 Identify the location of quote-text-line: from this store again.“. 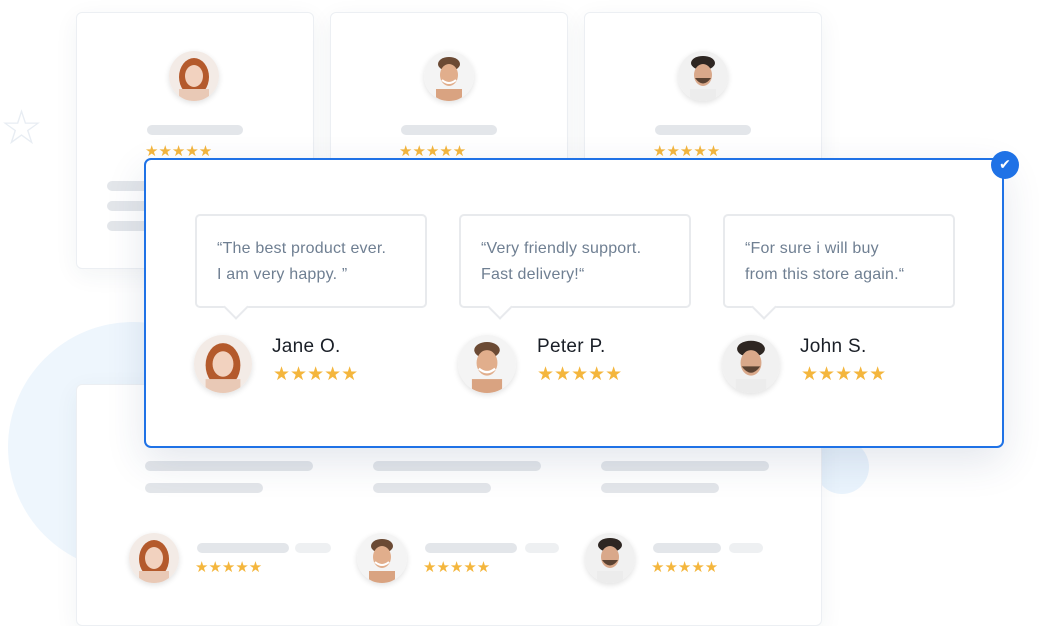
(825, 274).